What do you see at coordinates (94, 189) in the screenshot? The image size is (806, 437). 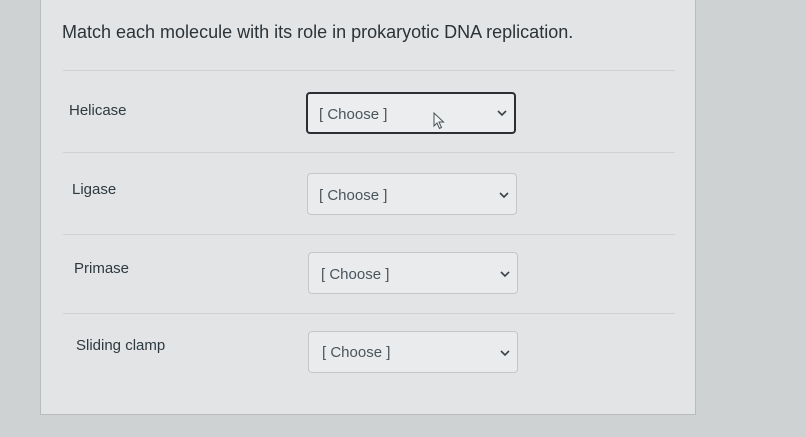 I see `term-label: Ligase` at bounding box center [94, 189].